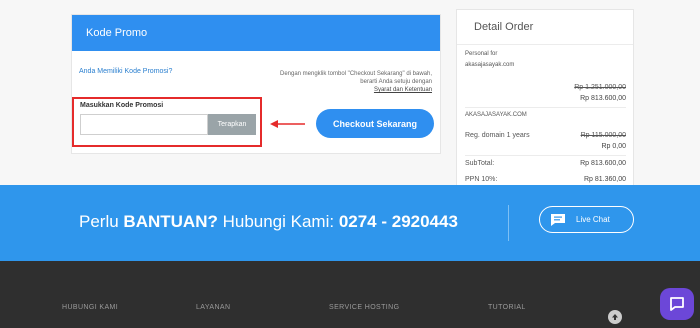  I want to click on ppn-label: PPN 10%:, so click(481, 179).